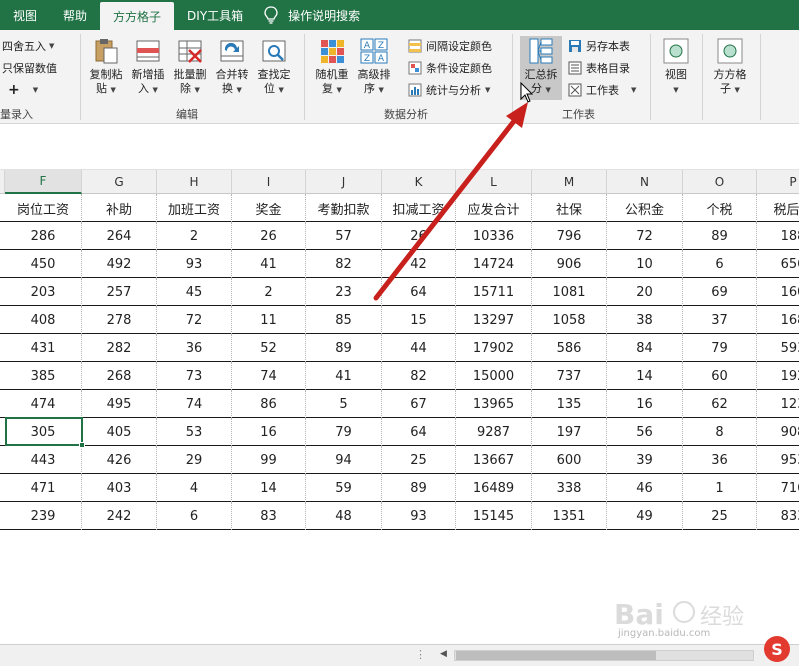  What do you see at coordinates (82, 445) in the screenshot?
I see `fill-handle` at bounding box center [82, 445].